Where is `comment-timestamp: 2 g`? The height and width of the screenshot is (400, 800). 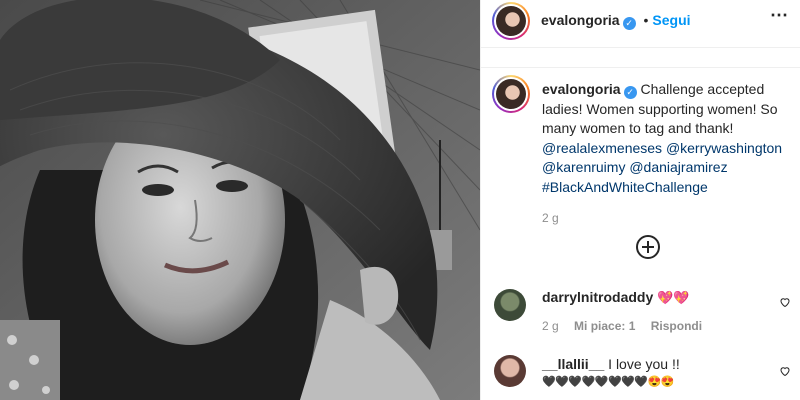
comment-timestamp: 2 g is located at coordinates (550, 326).